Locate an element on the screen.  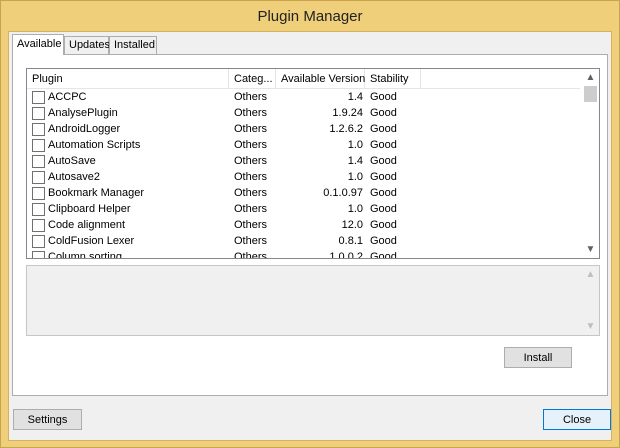
plugin-version: 1.0.0.2 is located at coordinates (346, 255).